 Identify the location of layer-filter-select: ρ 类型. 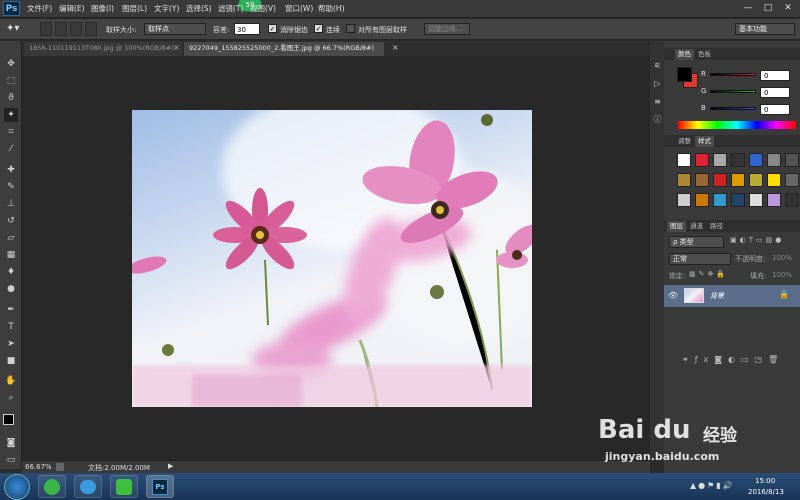
(696, 242).